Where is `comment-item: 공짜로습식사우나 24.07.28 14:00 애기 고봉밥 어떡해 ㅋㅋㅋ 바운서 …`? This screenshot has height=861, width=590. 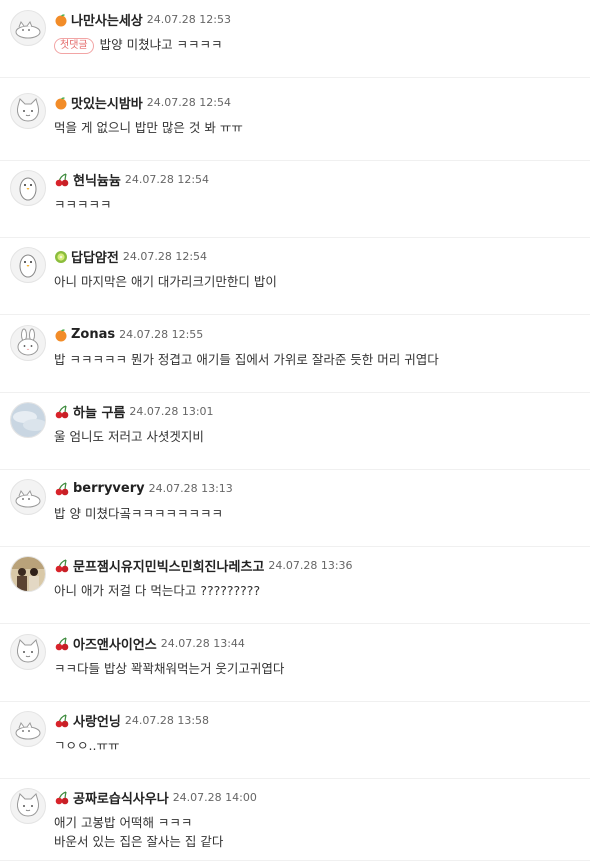 comment-item: 공짜로습식사우나 24.07.28 14:00 애기 고봉밥 어떡해 ㅋㅋㅋ 바운서 … is located at coordinates (295, 819).